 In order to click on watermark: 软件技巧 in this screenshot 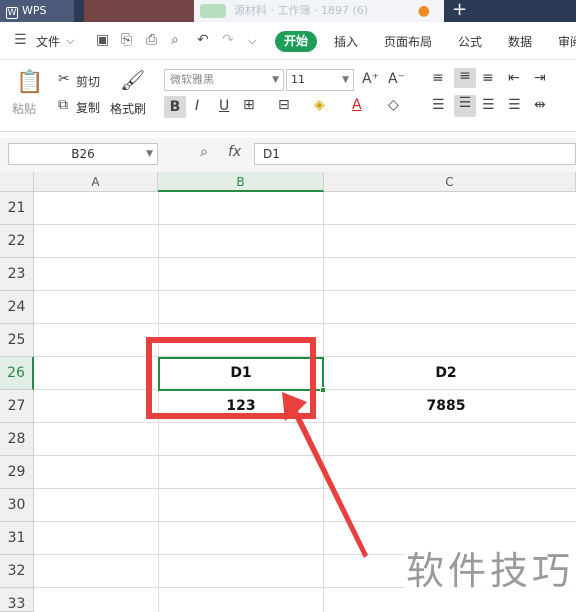, I will do `click(490, 571)`.